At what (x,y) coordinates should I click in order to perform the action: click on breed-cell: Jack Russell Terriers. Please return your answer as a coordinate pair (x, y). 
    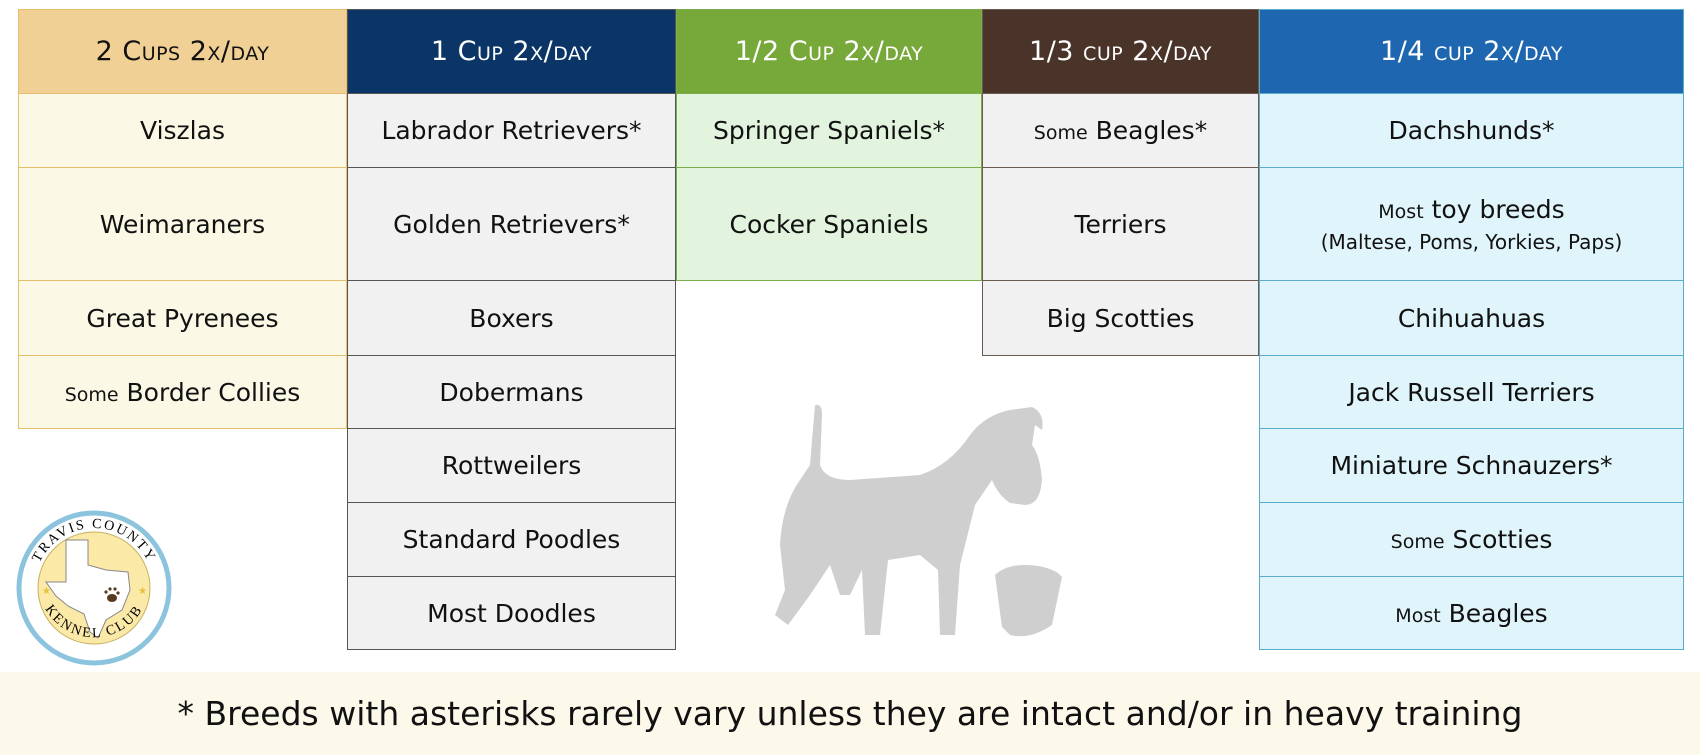
    Looking at the image, I should click on (1471, 392).